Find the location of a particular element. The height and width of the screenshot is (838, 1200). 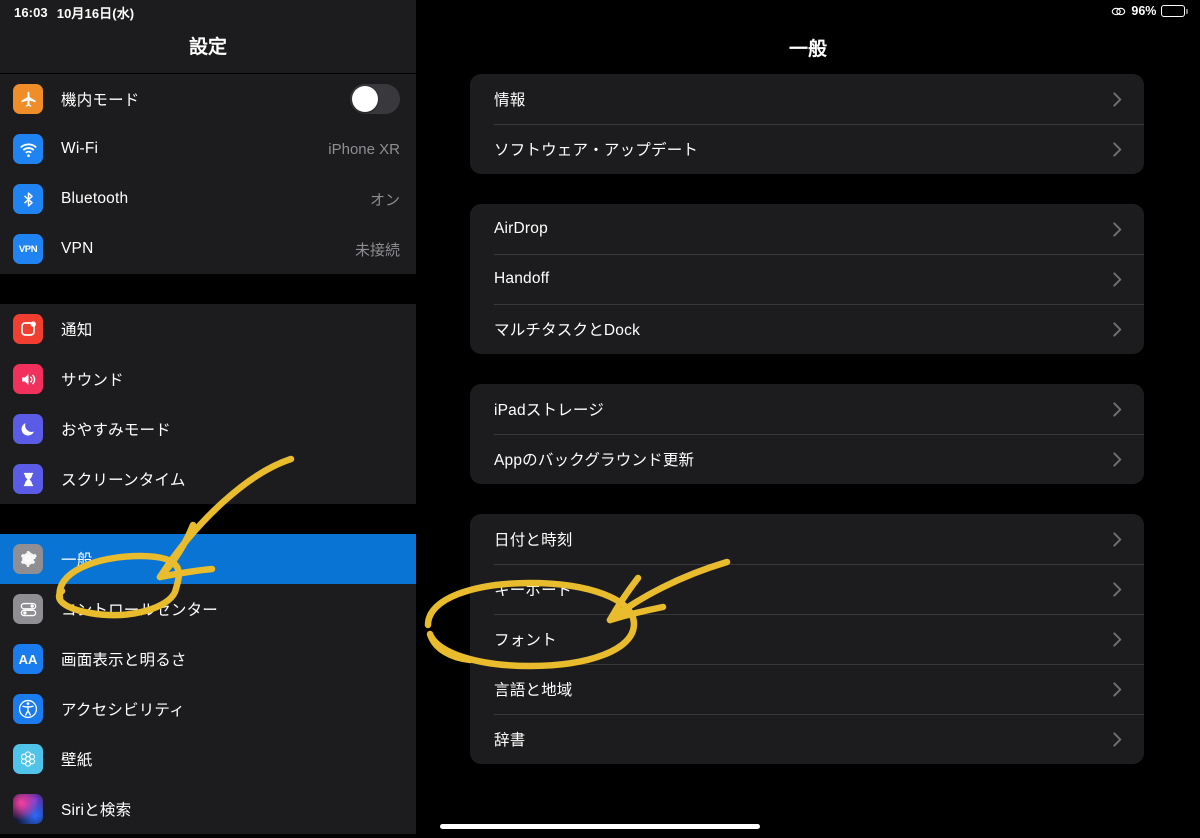

sidebar-item-control-center: コントロールセンター is located at coordinates (208, 609).